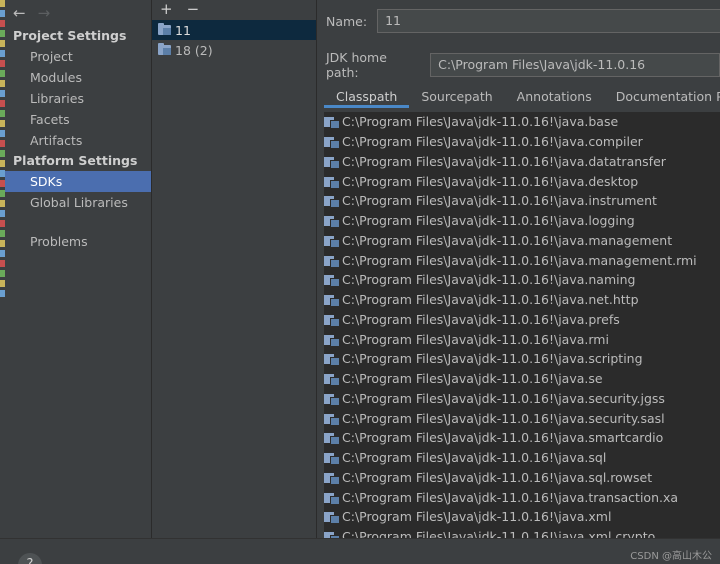 The image size is (720, 564). Describe the element at coordinates (164, 49) in the screenshot. I see `folder-icon` at that location.